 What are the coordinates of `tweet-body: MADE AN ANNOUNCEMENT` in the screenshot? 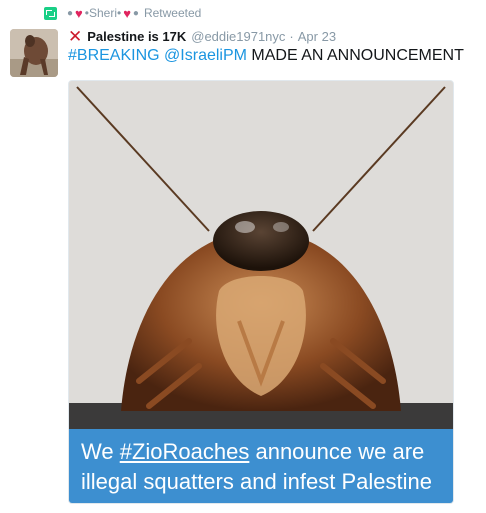 It's located at (355, 55).